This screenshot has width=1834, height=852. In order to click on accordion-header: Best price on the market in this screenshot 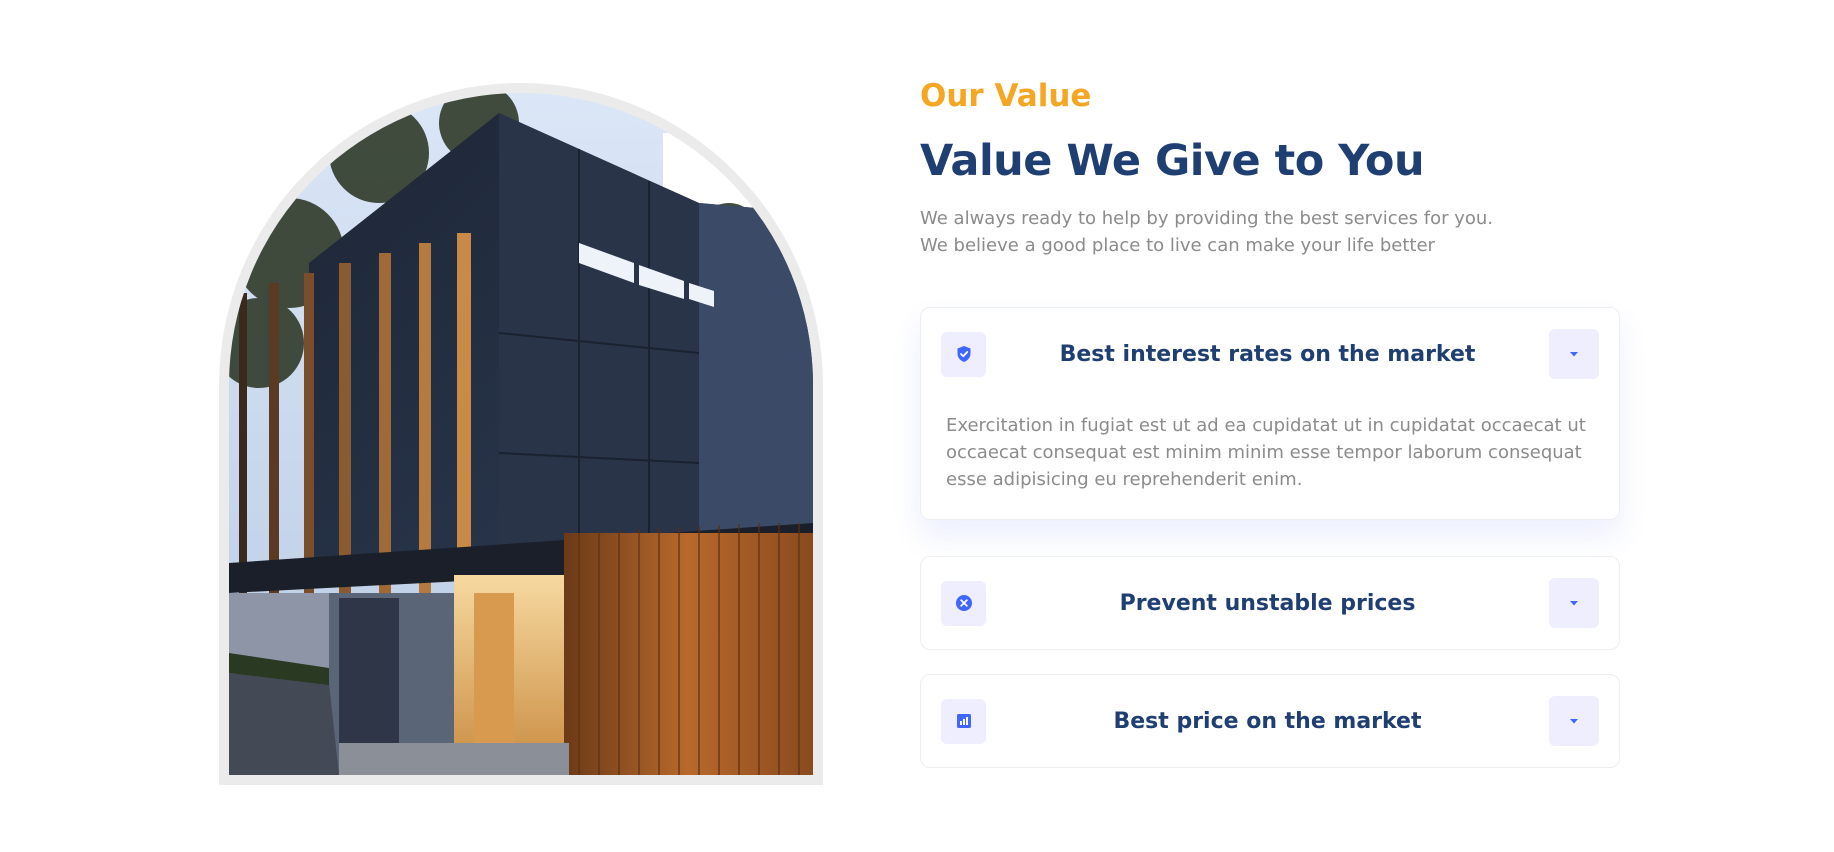, I will do `click(1270, 721)`.